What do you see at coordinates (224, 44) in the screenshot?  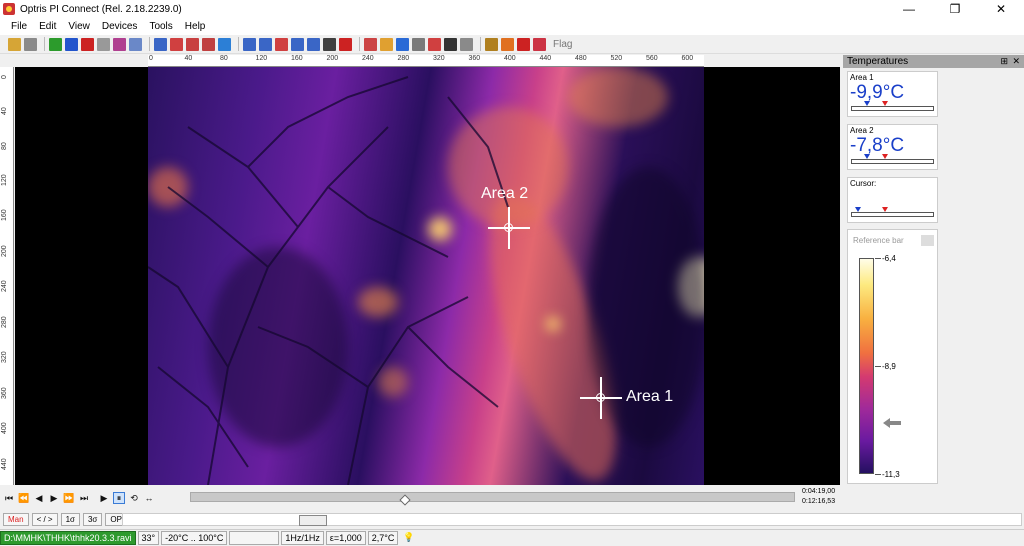 I see `layout-5-icon` at bounding box center [224, 44].